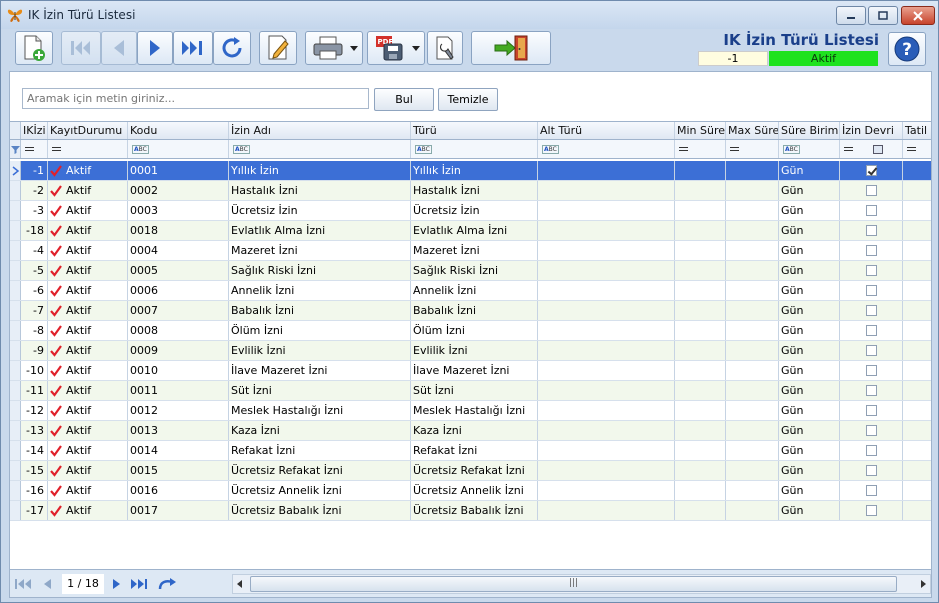 Image resolution: width=939 pixels, height=603 pixels. I want to click on cell-id: -16, so click(34, 490).